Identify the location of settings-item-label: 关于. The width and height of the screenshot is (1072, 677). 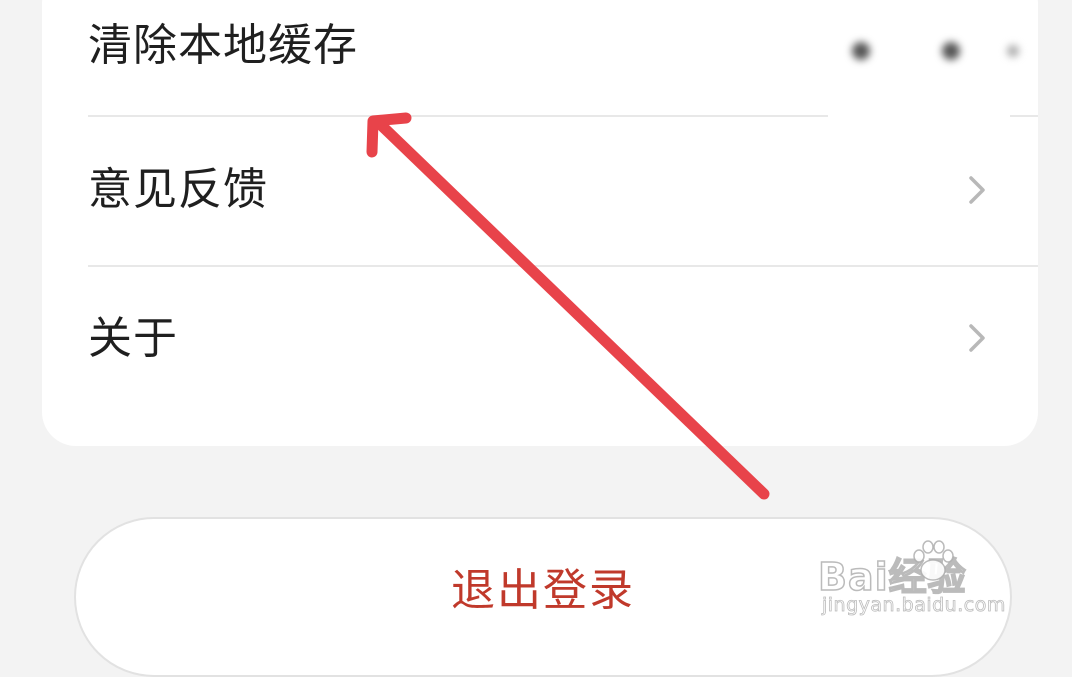
(133, 338).